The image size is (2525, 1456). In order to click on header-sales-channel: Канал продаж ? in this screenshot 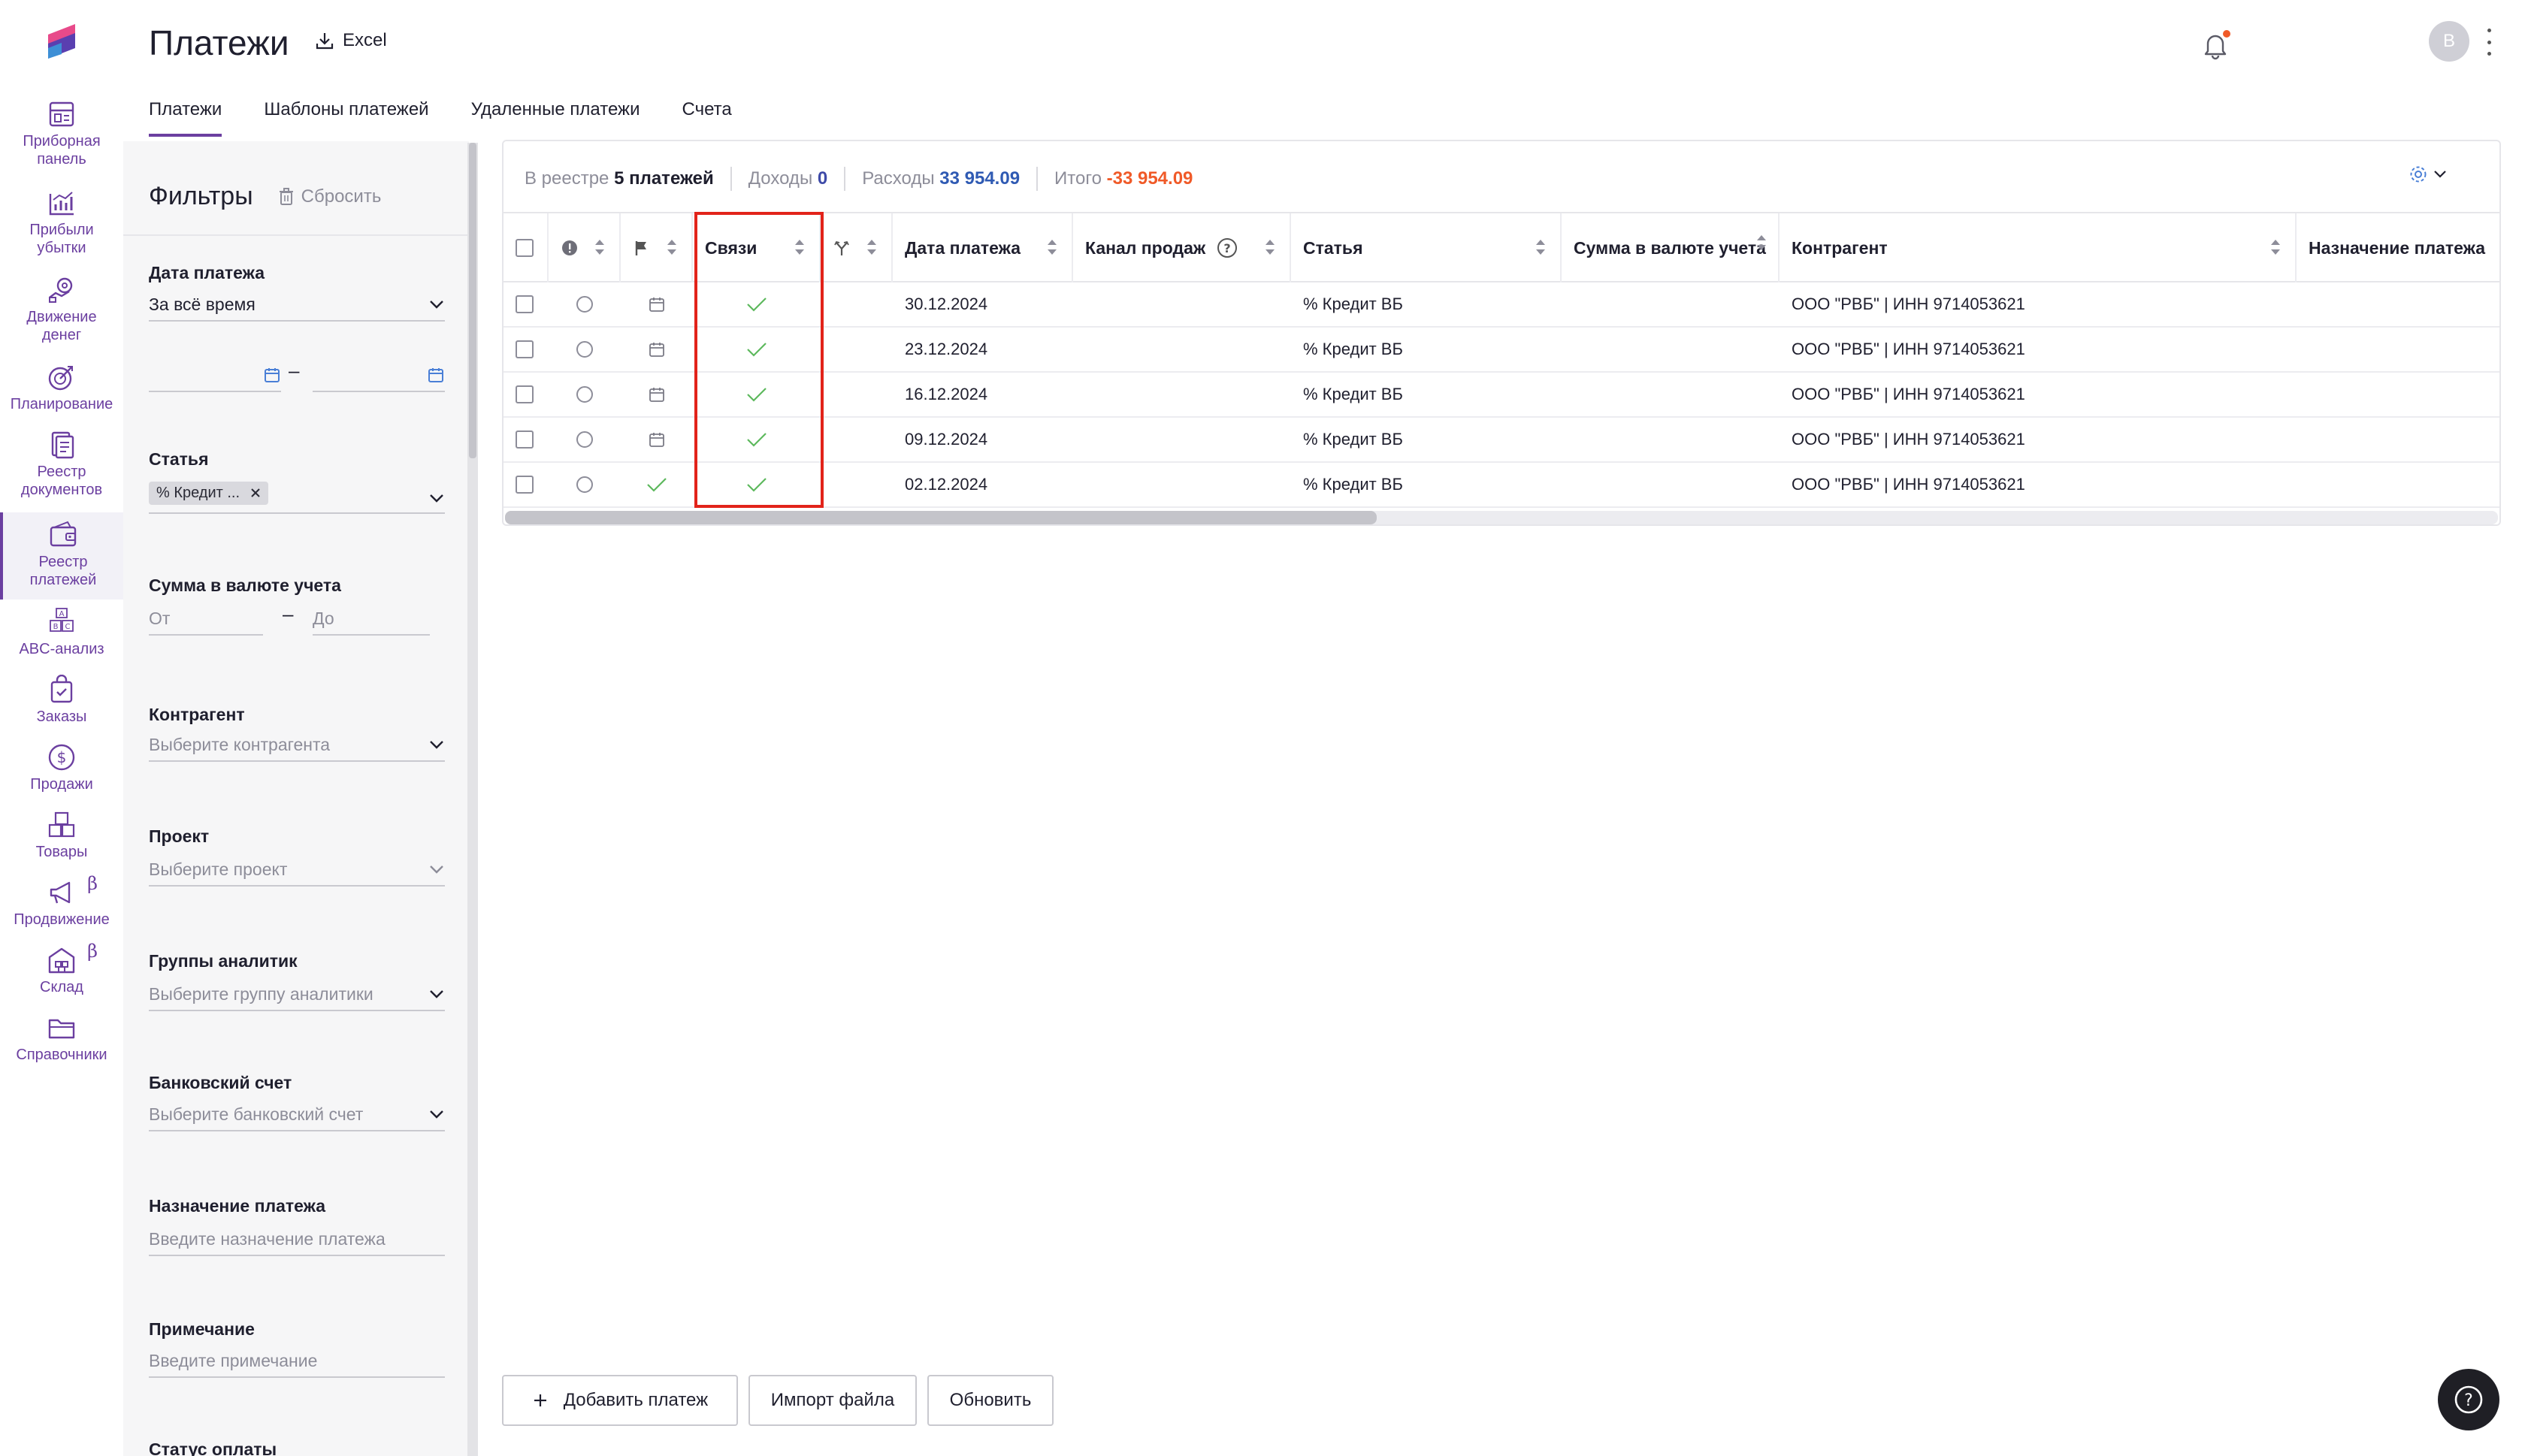, I will do `click(1182, 247)`.